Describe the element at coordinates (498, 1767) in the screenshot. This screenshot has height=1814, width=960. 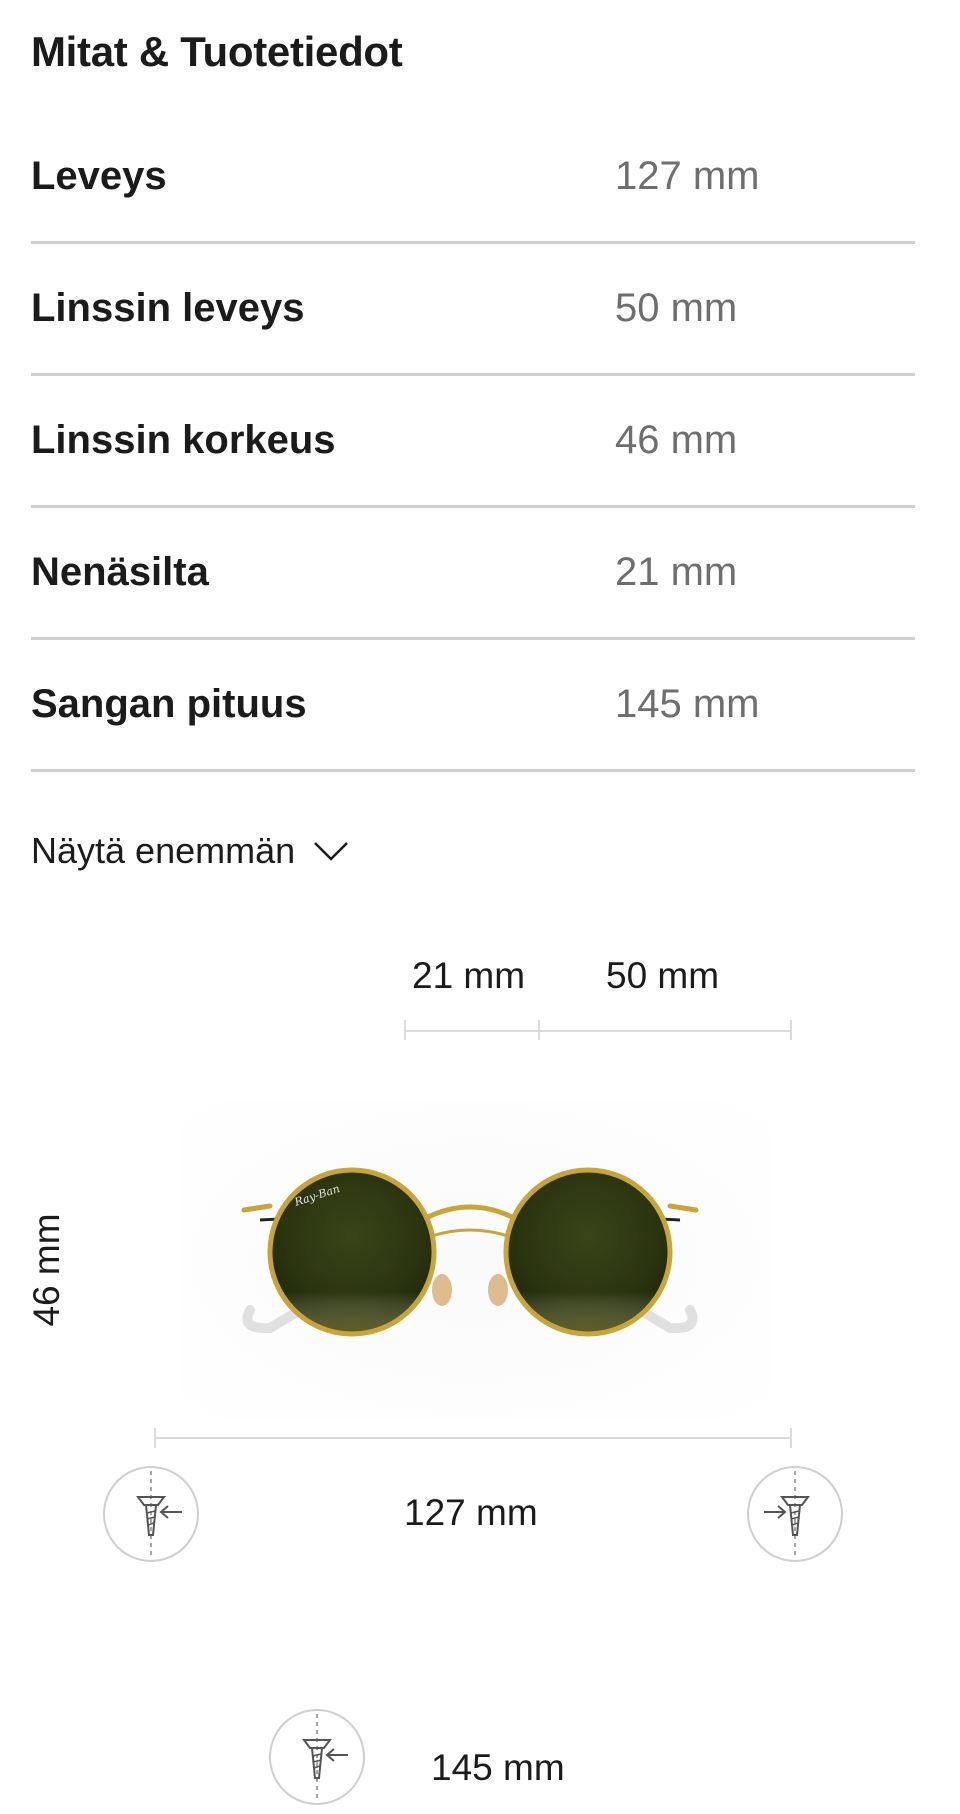
I see `temple-length-dimension-label: 145 mm` at that location.